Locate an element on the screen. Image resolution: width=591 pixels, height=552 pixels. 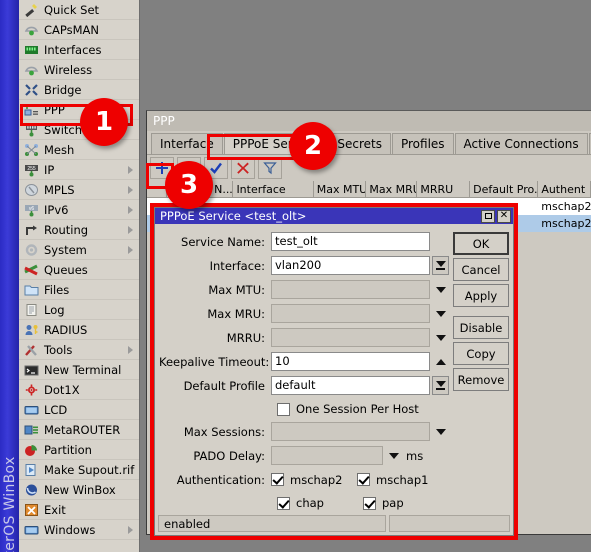
sidebar-item-mesh: Mesh is located at coordinates (79, 150).